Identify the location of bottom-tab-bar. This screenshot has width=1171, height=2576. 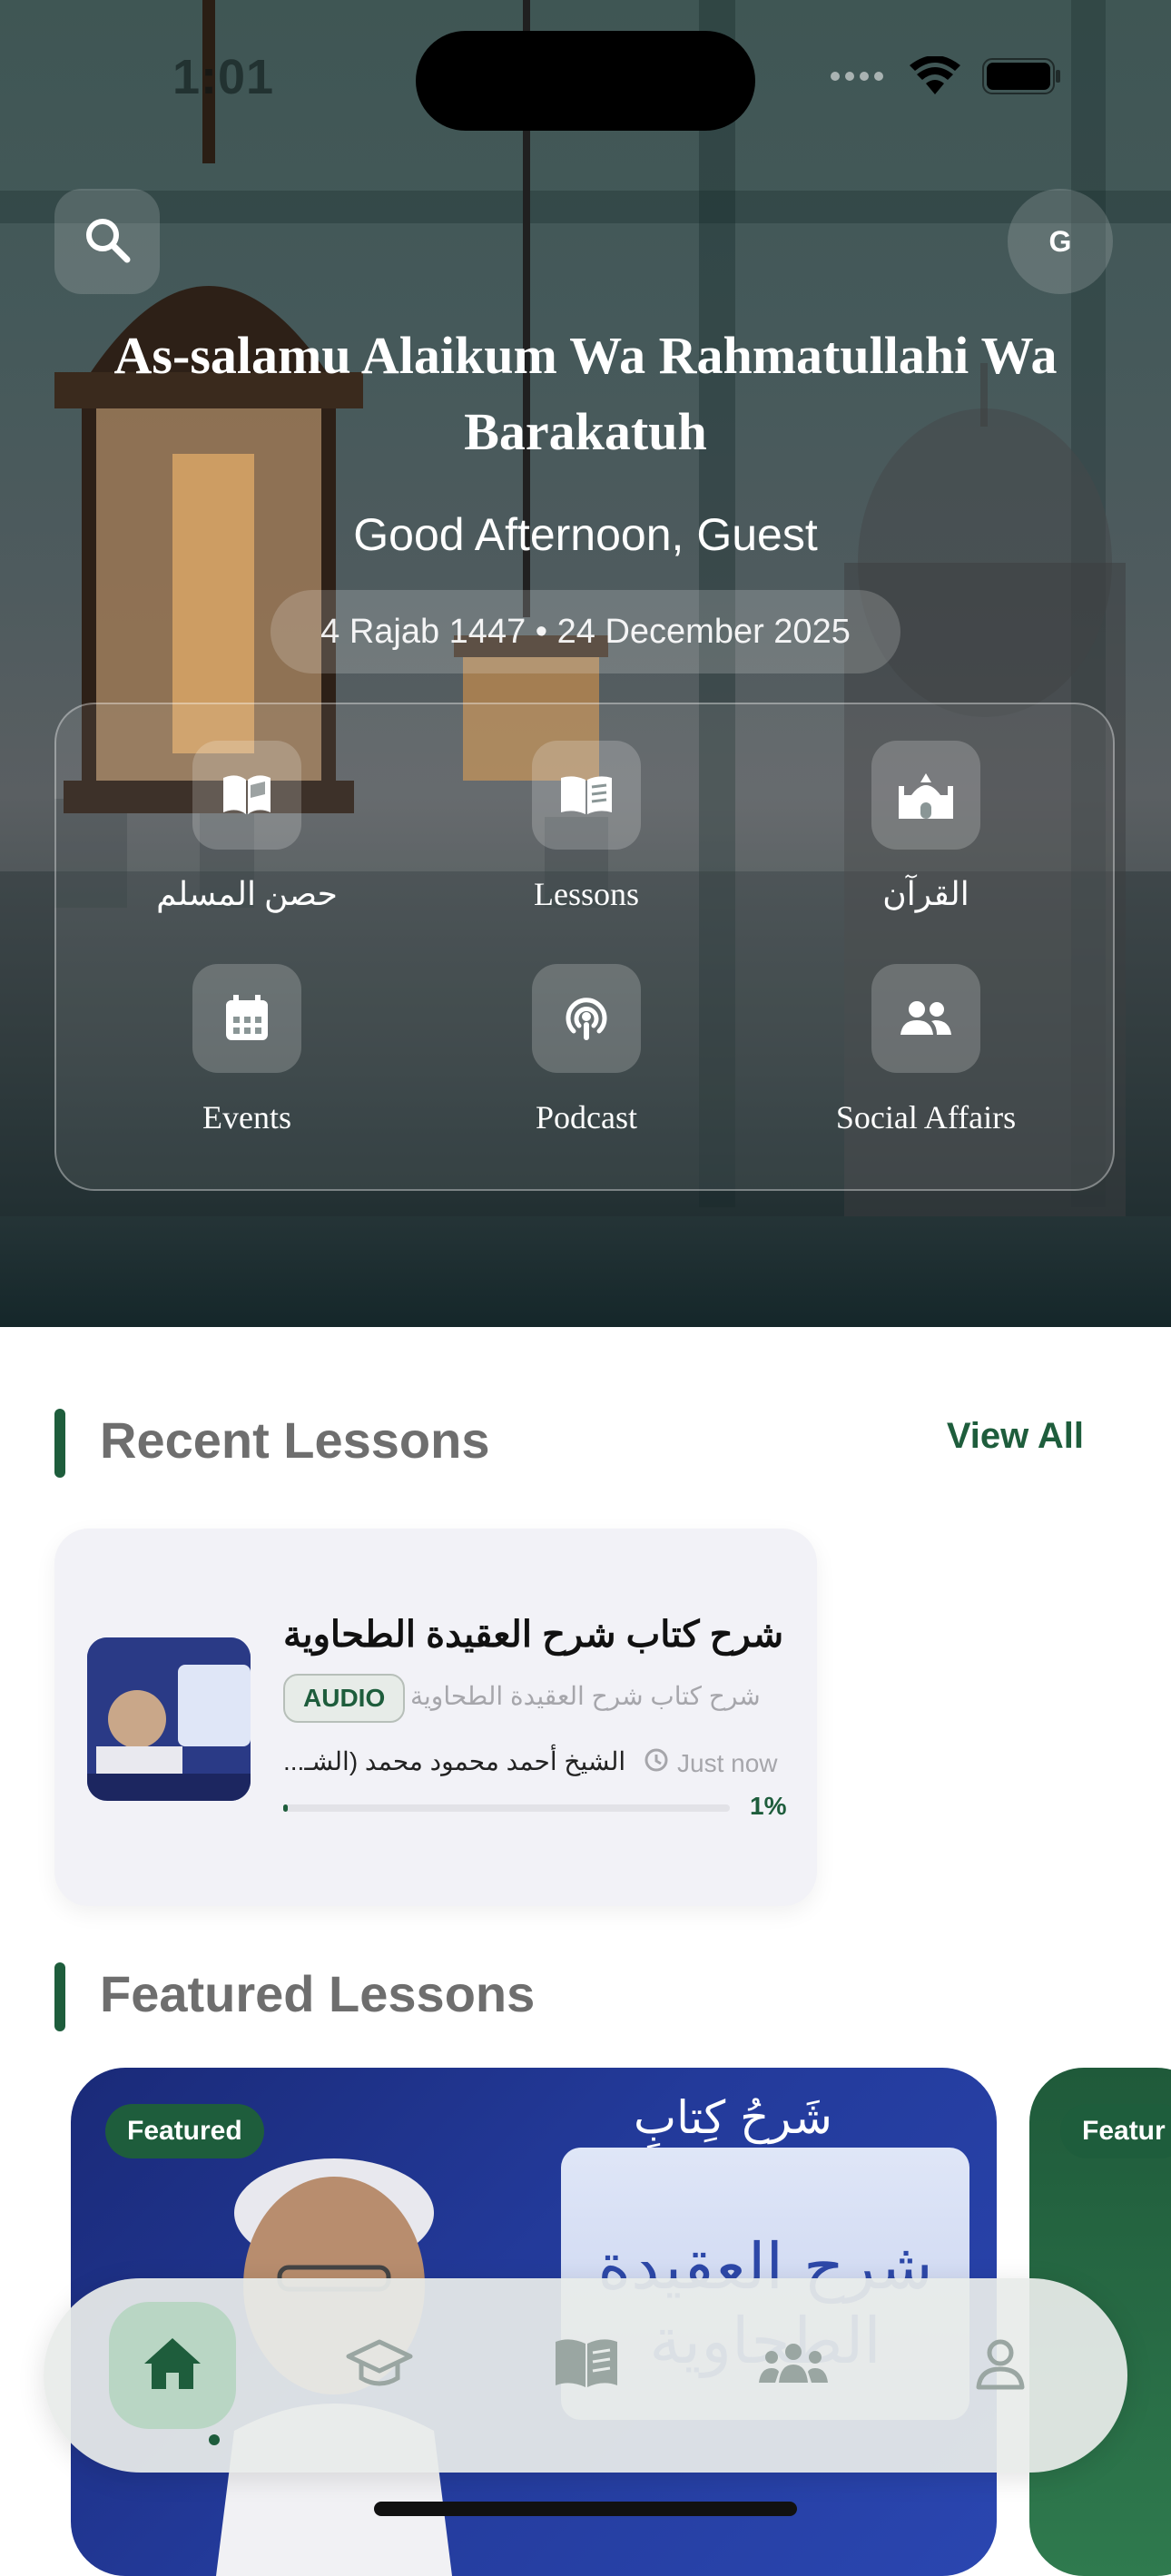
(586, 2375).